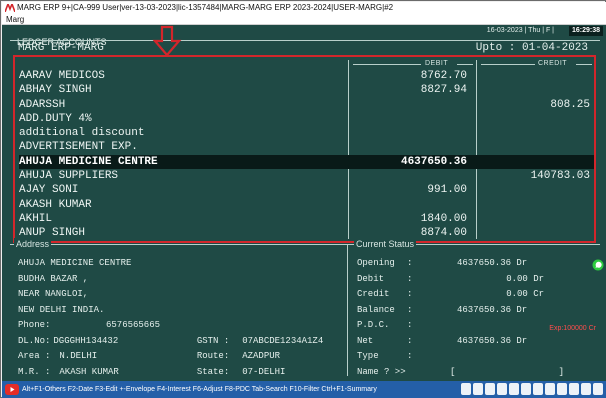 This screenshot has height=398, width=606. Describe the element at coordinates (532, 389) in the screenshot. I see `footer-icons` at that location.